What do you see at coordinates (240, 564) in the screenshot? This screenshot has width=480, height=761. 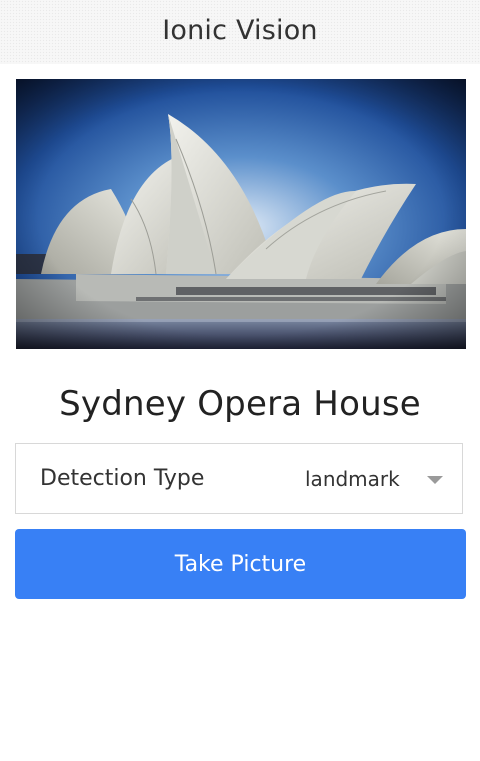 I see `take-picture-button: Take Picture` at bounding box center [240, 564].